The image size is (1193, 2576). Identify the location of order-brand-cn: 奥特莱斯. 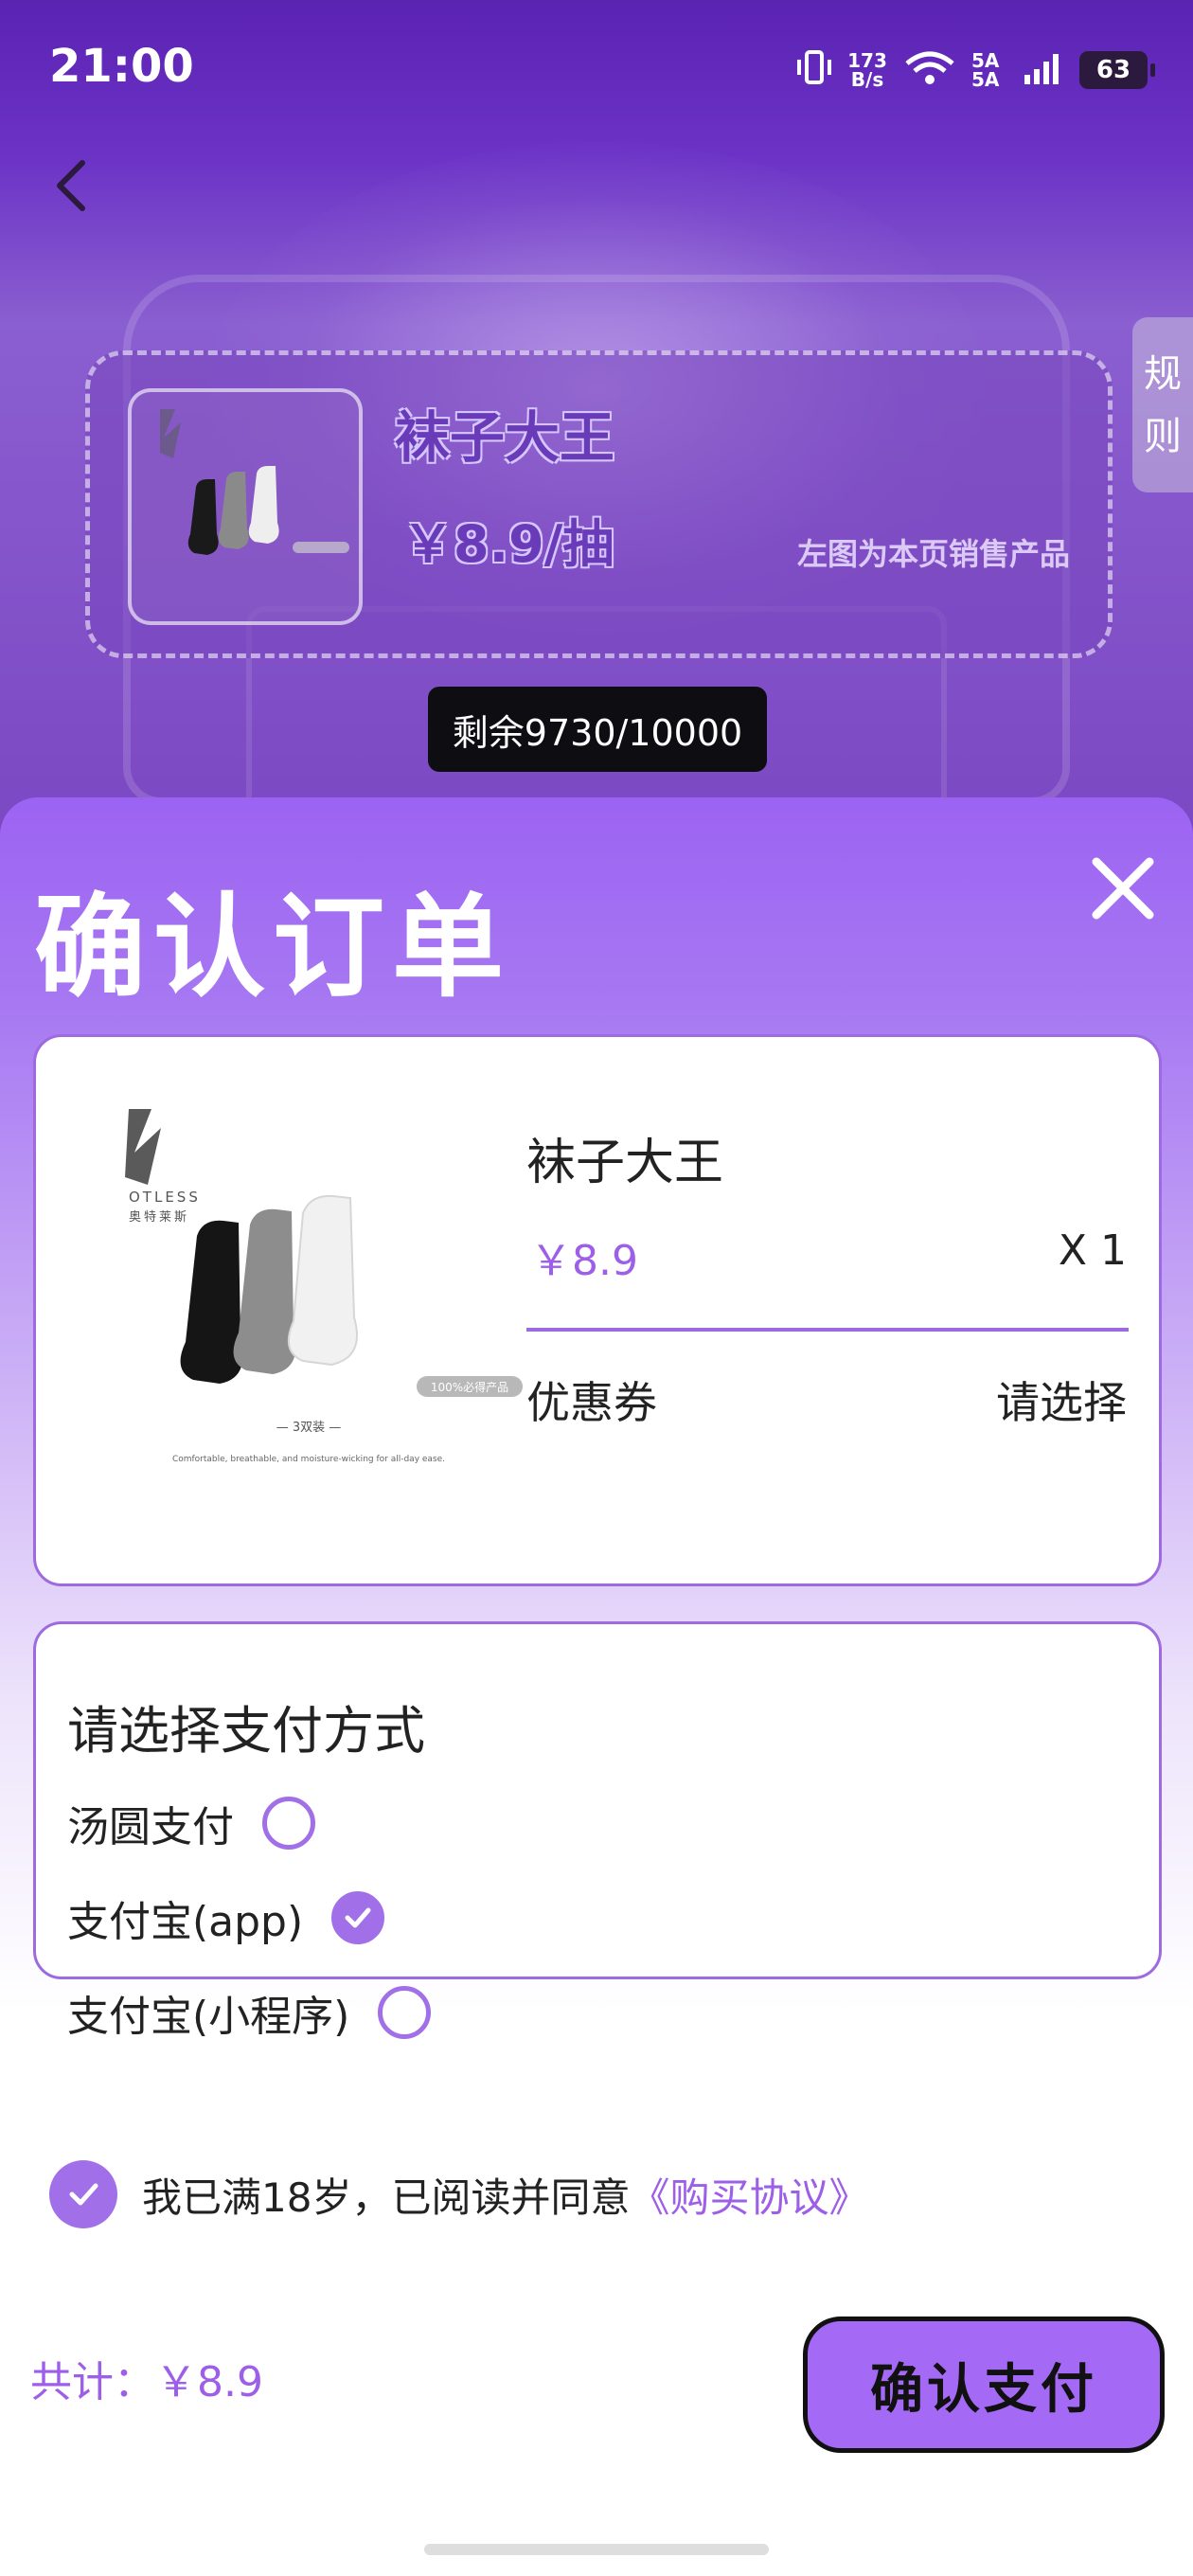
(159, 1217).